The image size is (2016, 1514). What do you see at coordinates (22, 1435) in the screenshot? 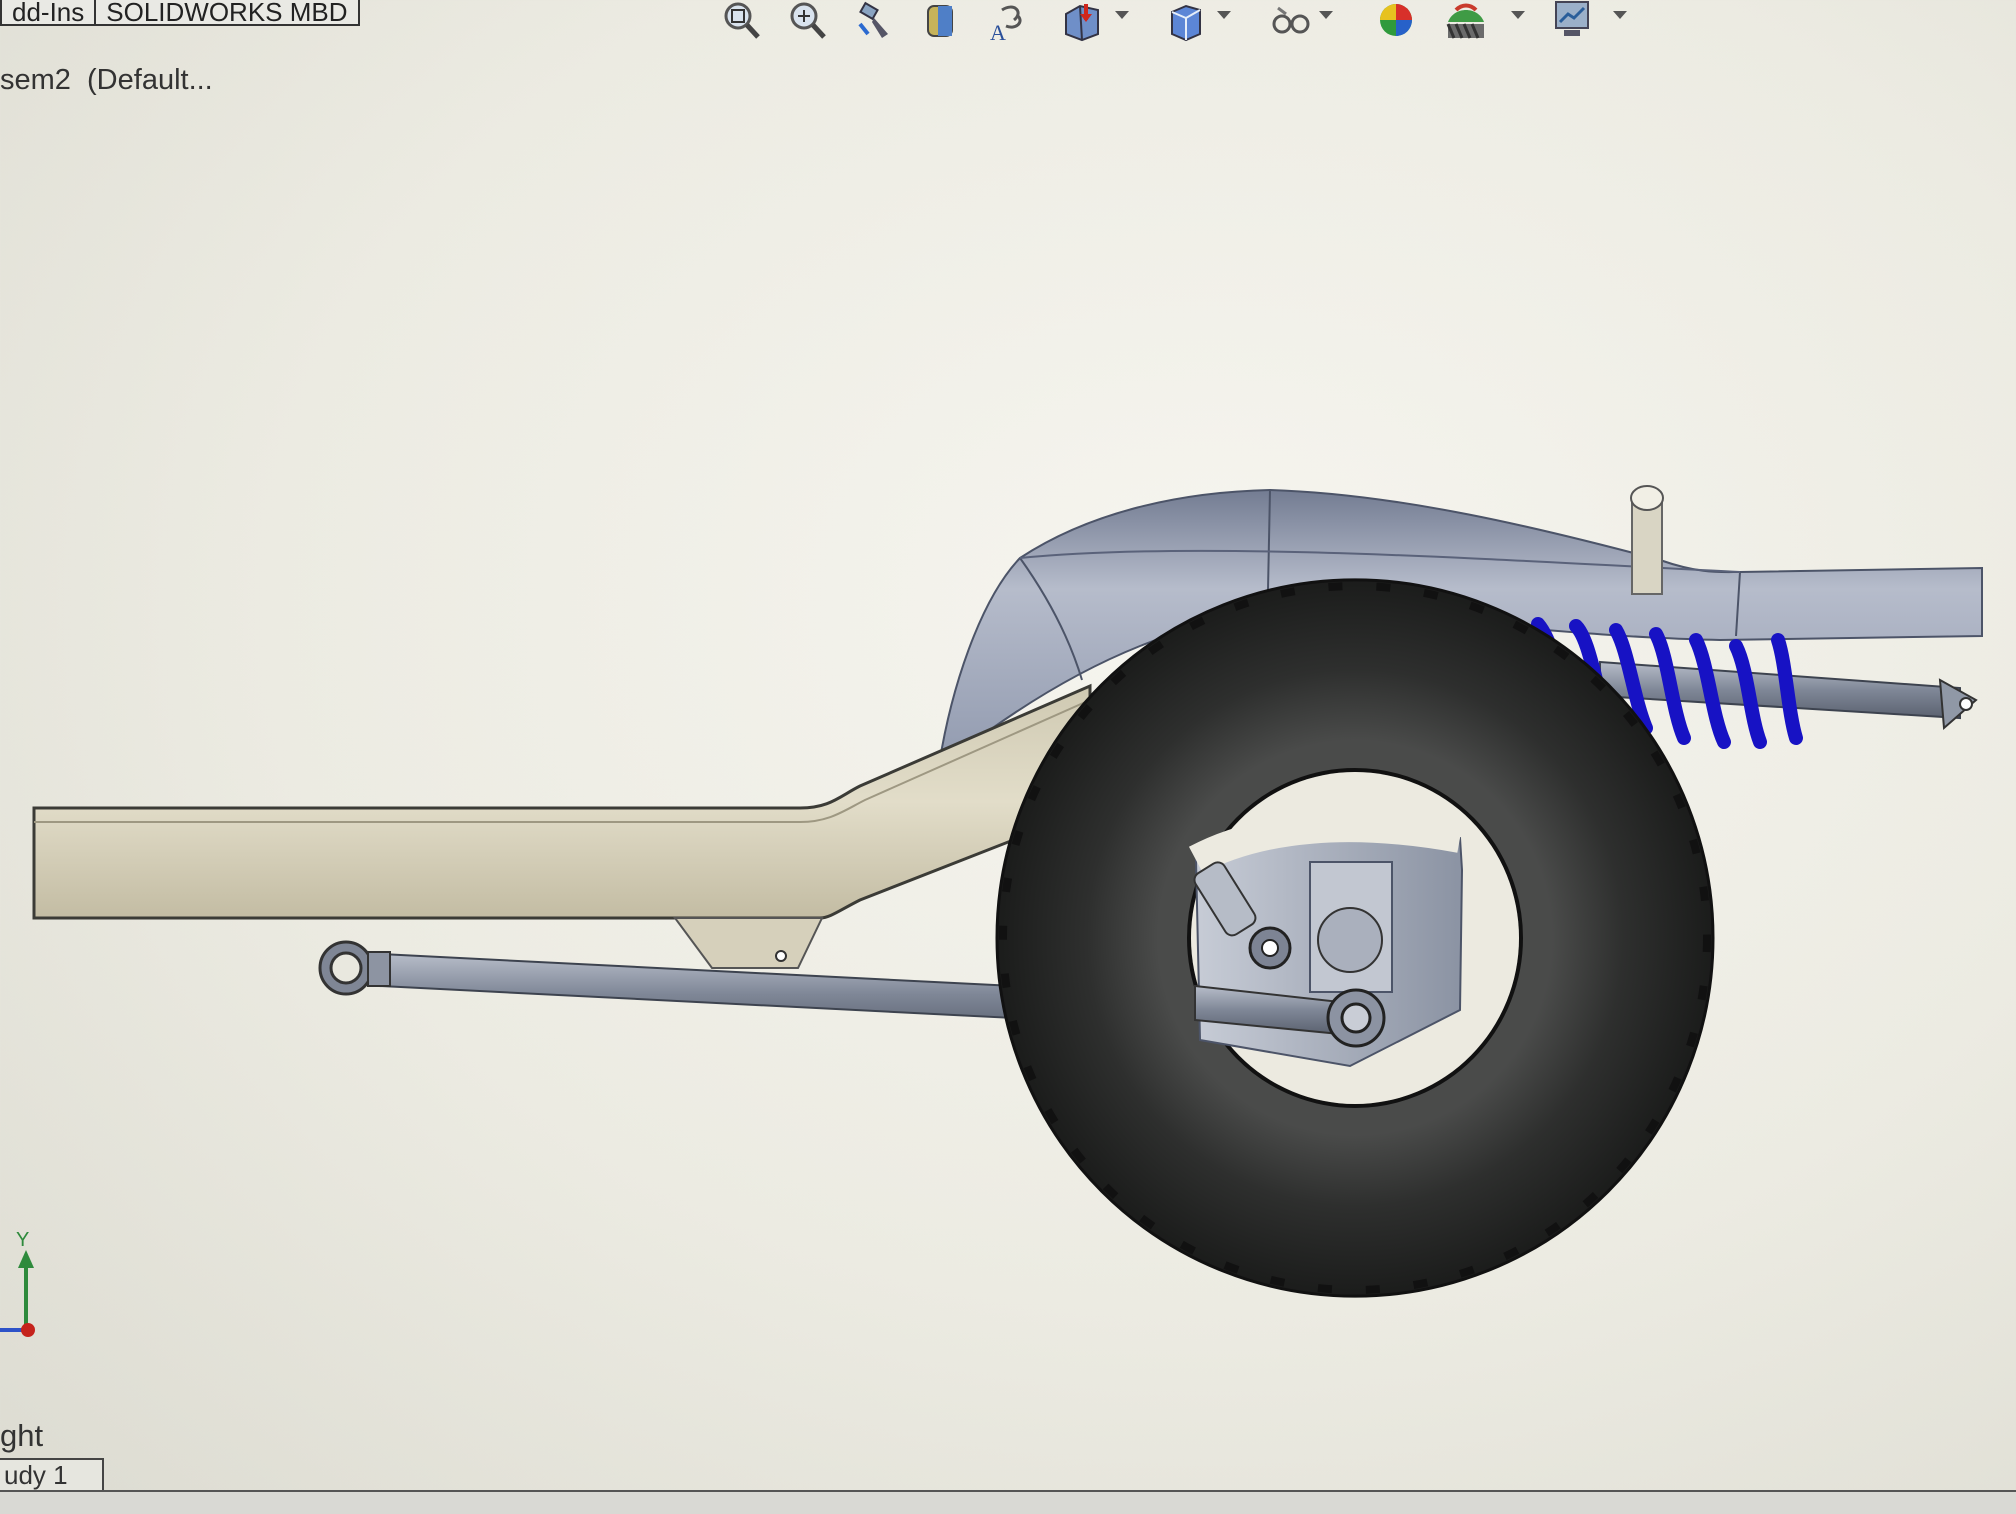
I see `view-orientation-label: ght` at bounding box center [22, 1435].